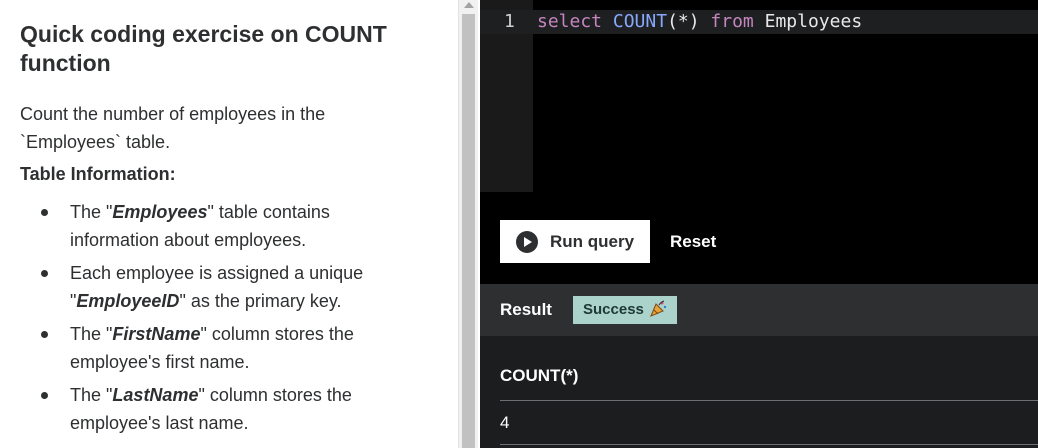 The height and width of the screenshot is (448, 1038). I want to click on reset-button: Reset, so click(693, 241).